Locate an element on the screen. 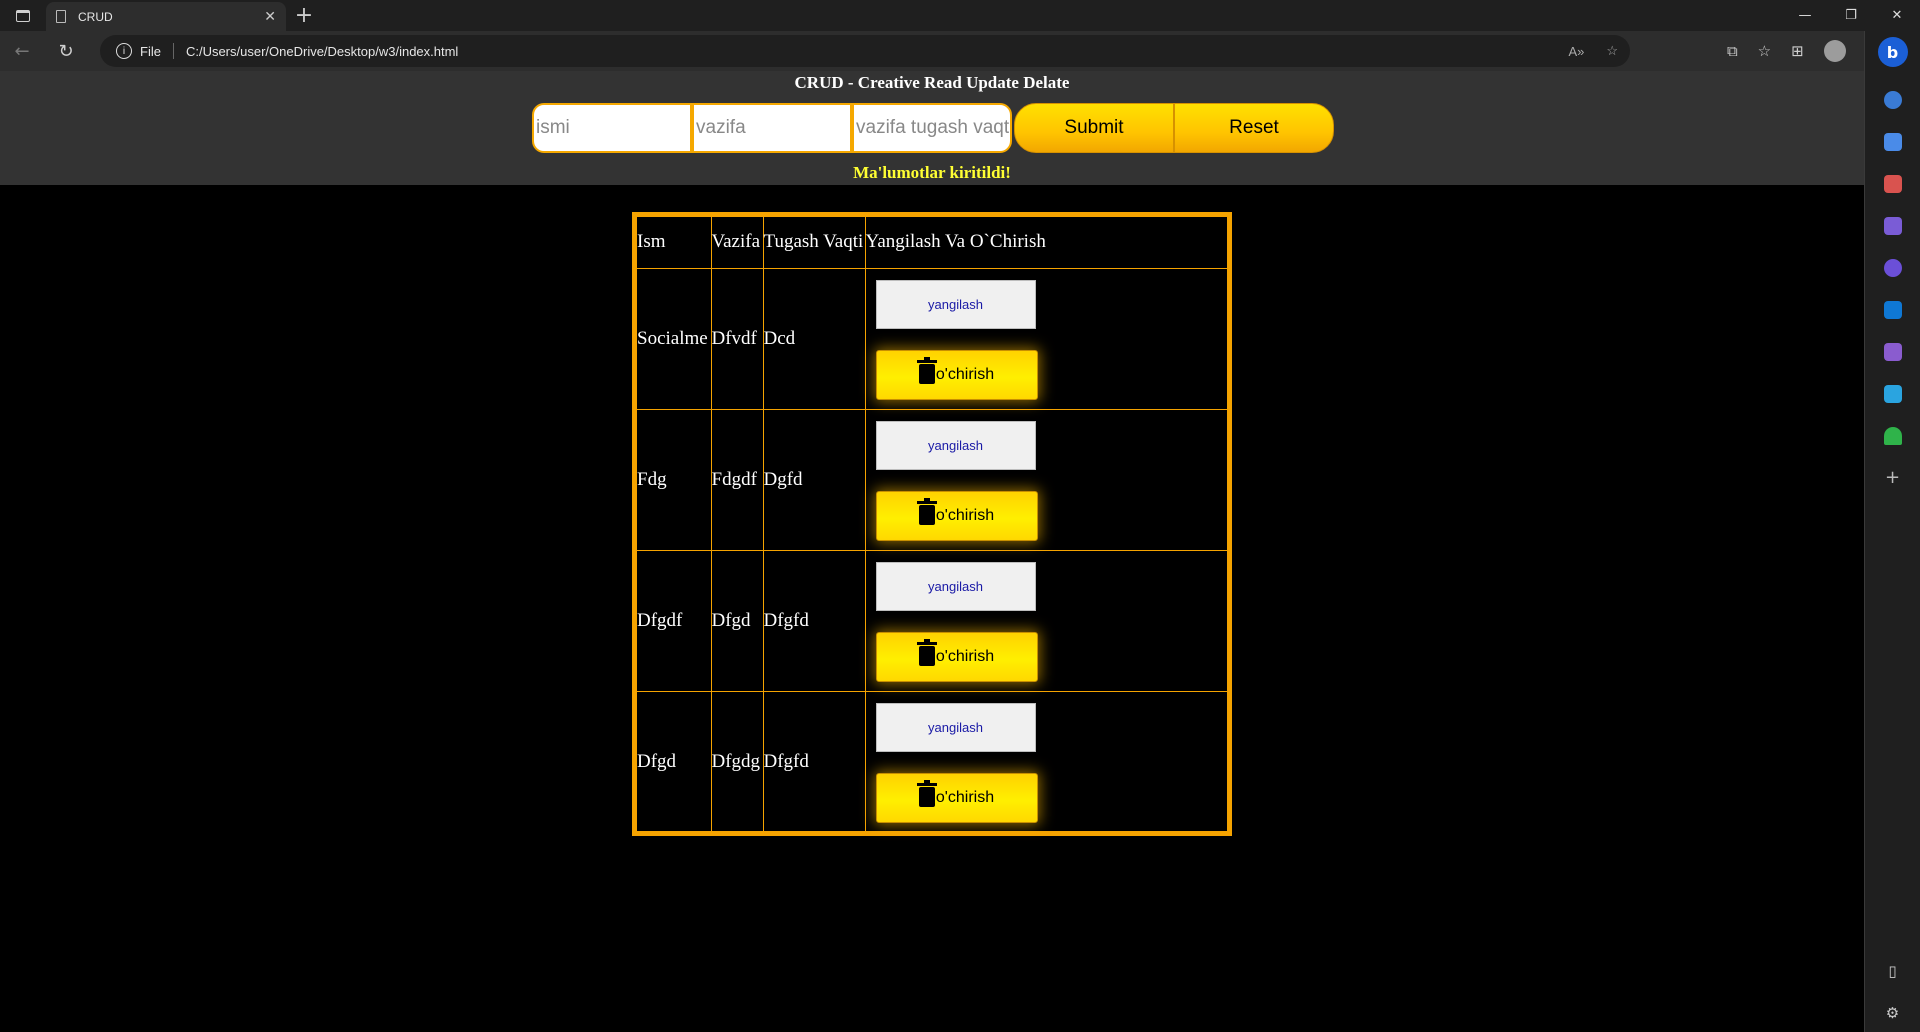 Image resolution: width=1920 pixels, height=1032 pixels. tree-icon is located at coordinates (1892, 436).